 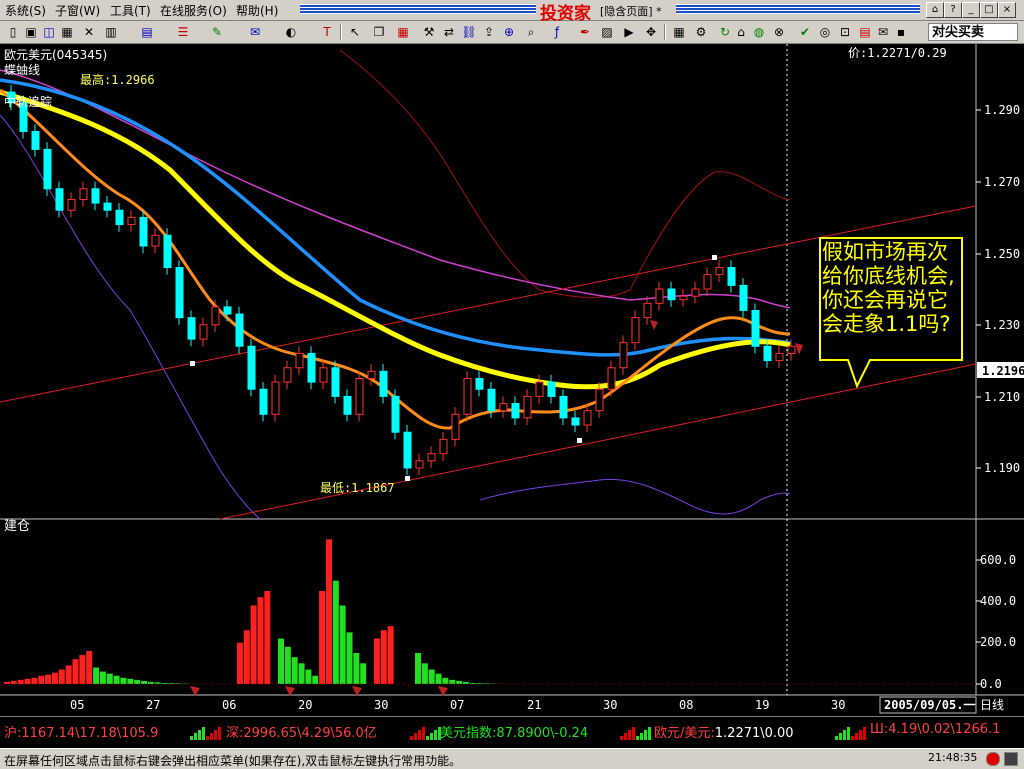 I want to click on price-tick: 1.210, so click(x=1002, y=397).